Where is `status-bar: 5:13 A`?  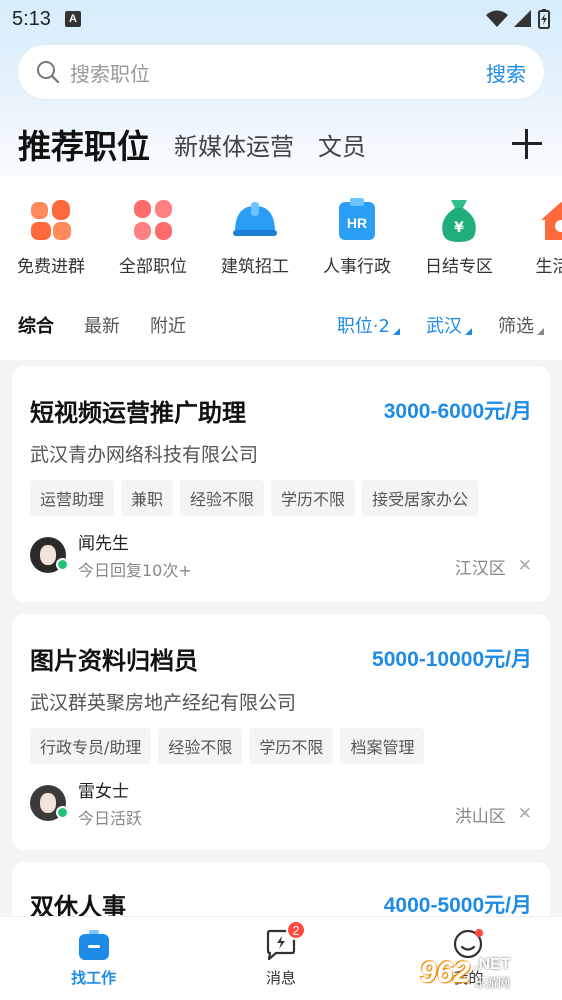
status-bar: 5:13 A is located at coordinates (281, 19).